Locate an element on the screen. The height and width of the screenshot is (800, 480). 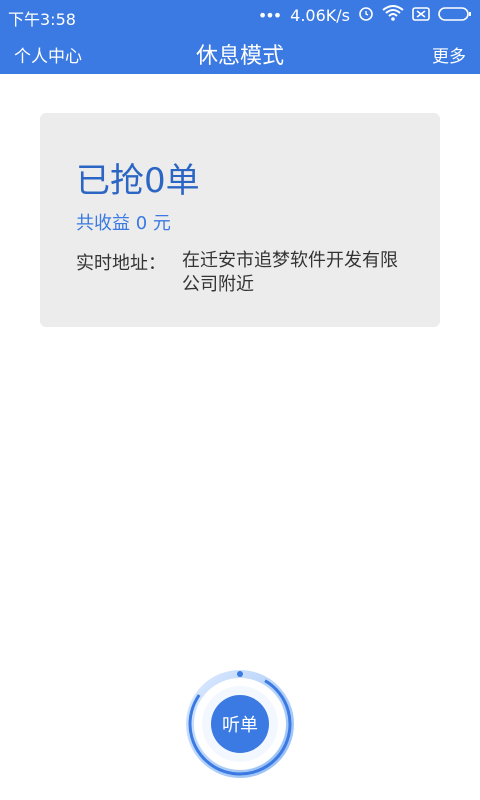
wifi-icon is located at coordinates (393, 15).